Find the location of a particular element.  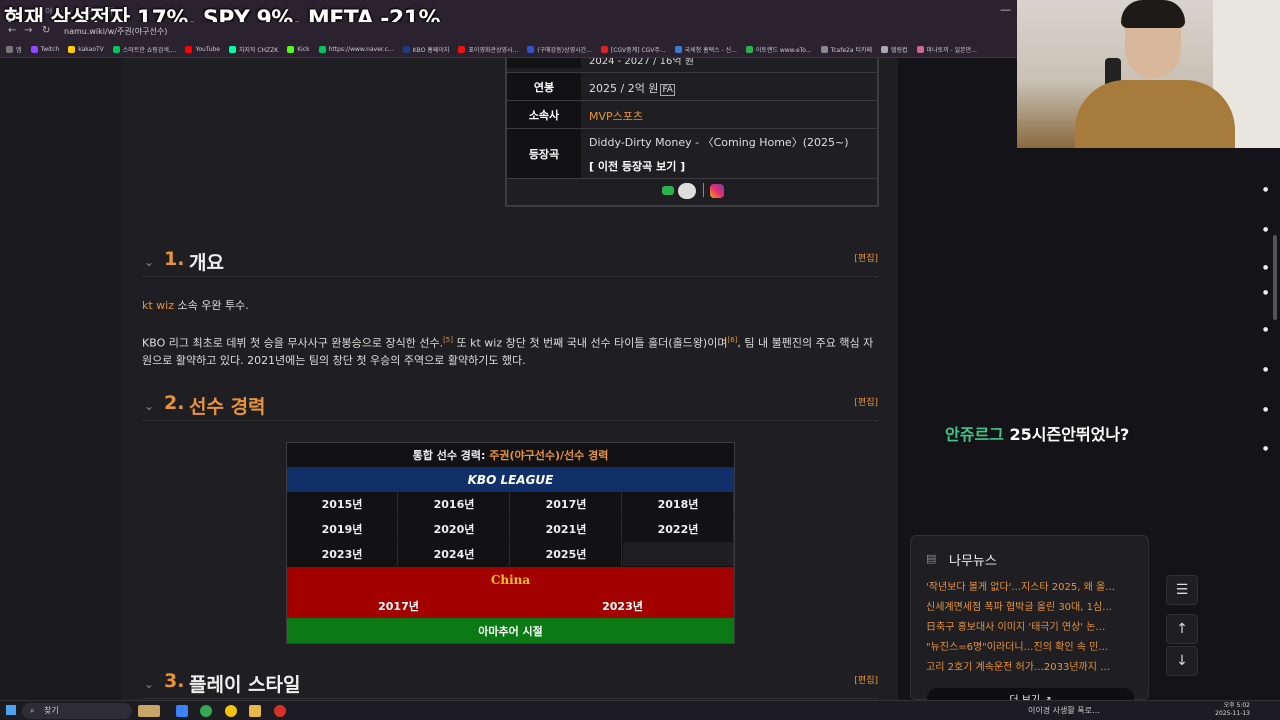

footnote-6: [6] is located at coordinates (732, 340).